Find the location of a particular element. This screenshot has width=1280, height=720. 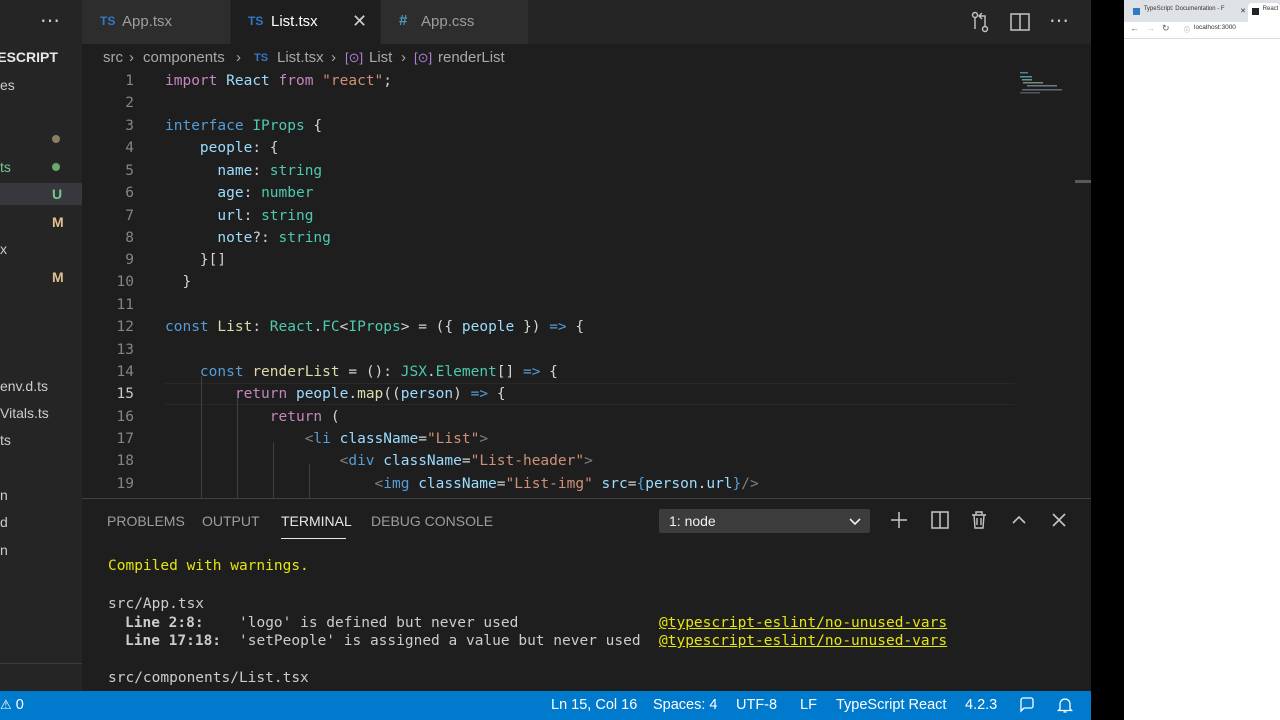

terminal-selector: 1: node is located at coordinates (764, 521).